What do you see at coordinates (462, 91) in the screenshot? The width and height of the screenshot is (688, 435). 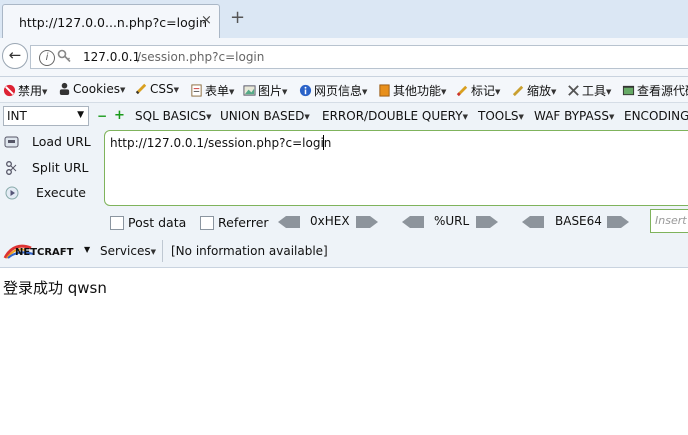 I see `highlighter-icon` at bounding box center [462, 91].